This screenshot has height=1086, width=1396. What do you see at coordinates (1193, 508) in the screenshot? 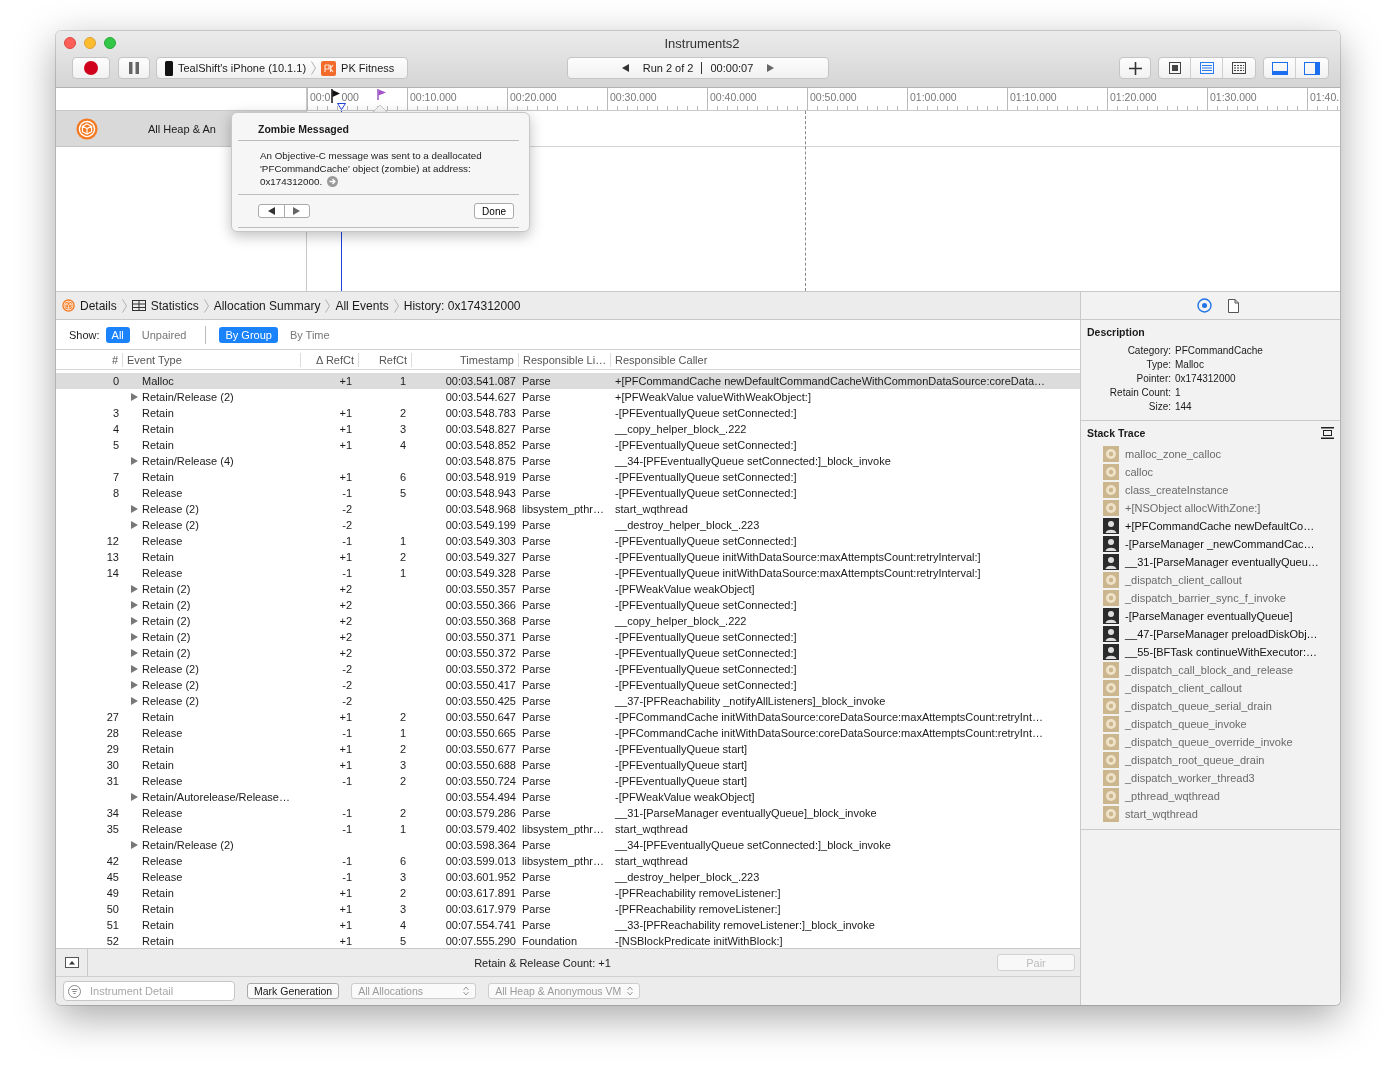
I see `stack-frame: +[NSObject allocWithZone:]` at bounding box center [1193, 508].